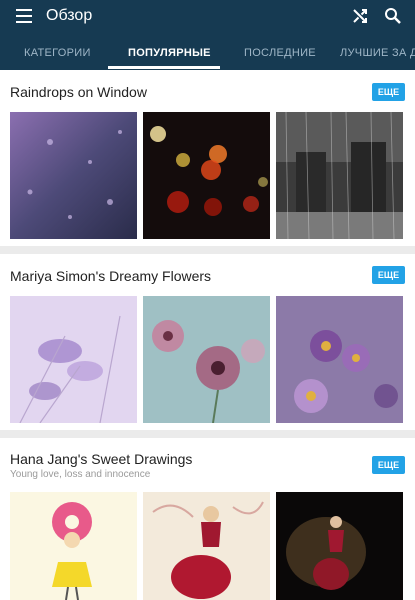  I want to click on toolbar: Обзор, so click(207, 17).